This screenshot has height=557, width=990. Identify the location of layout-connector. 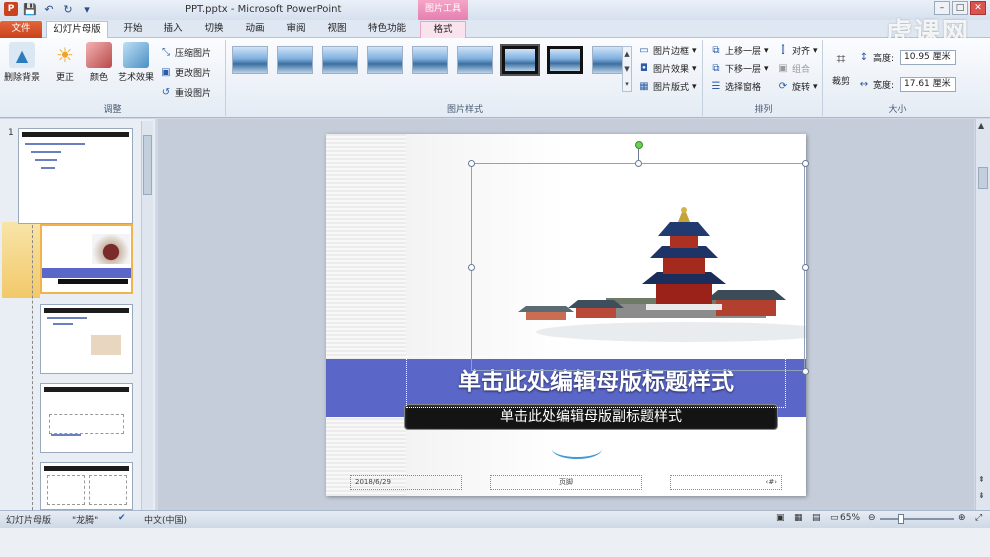
(32, 362).